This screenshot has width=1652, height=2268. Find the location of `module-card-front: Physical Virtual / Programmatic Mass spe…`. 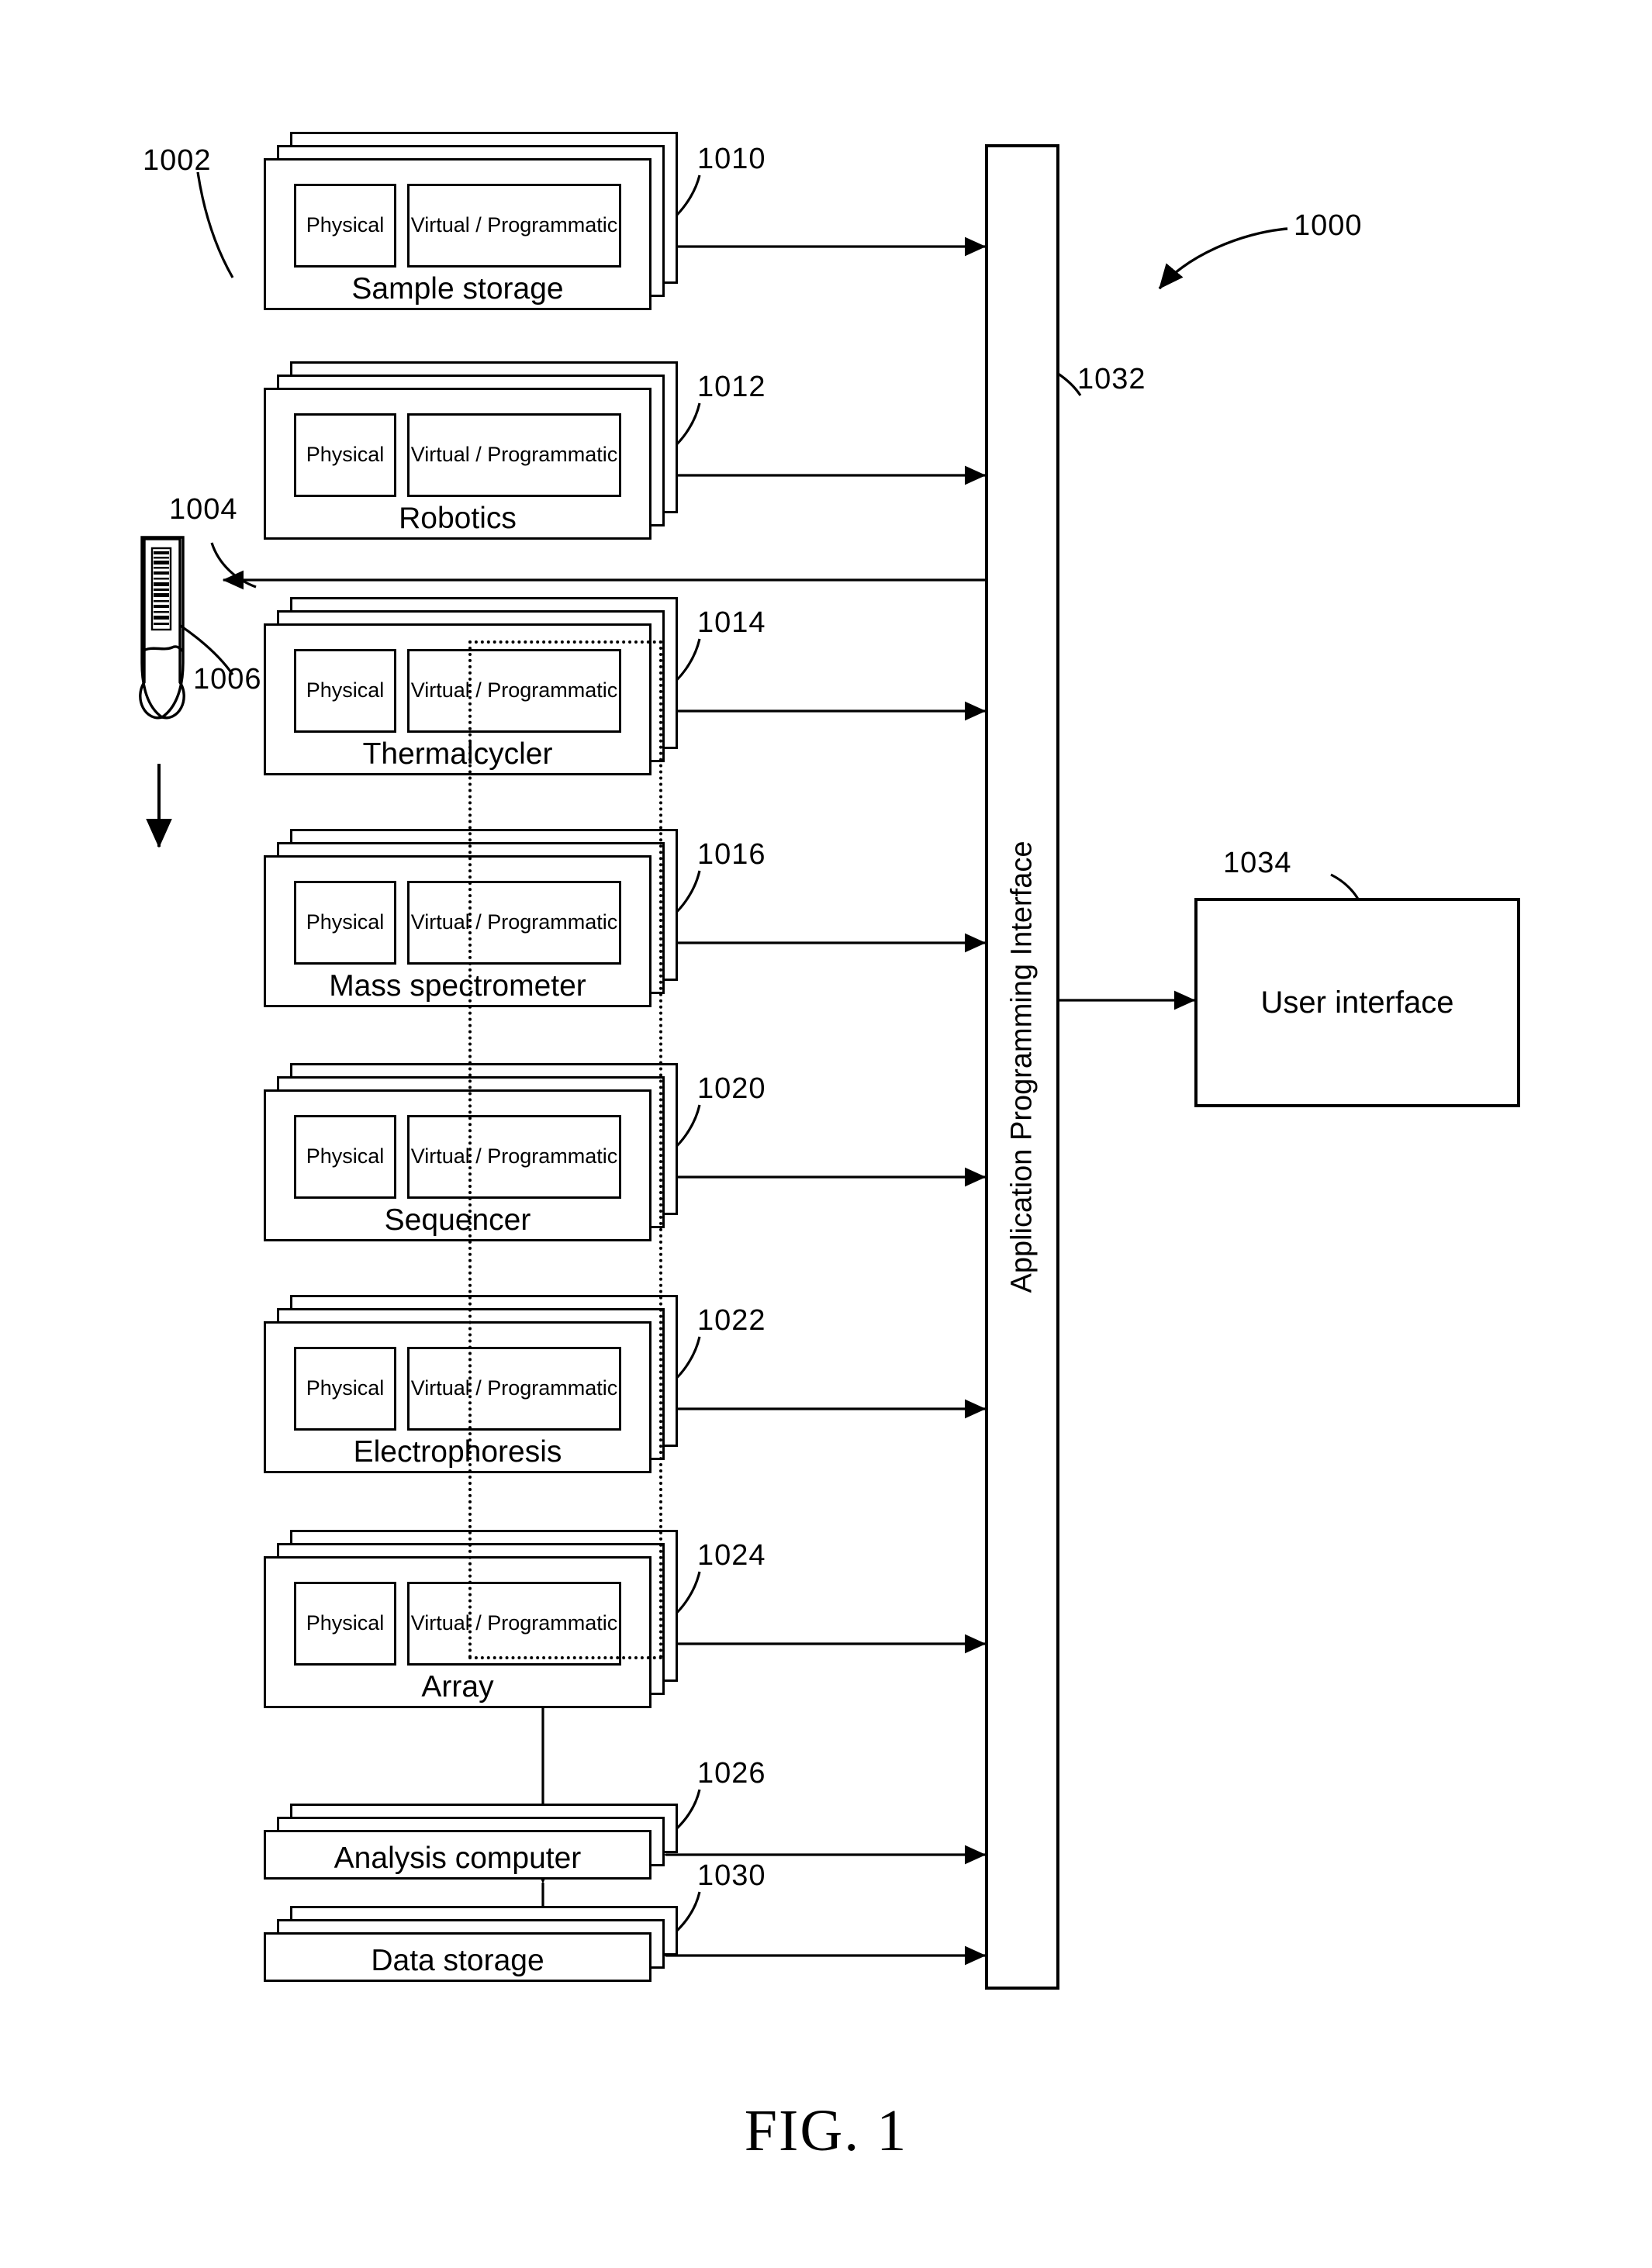

module-card-front: Physical Virtual / Programmatic Mass spe… is located at coordinates (457, 931).